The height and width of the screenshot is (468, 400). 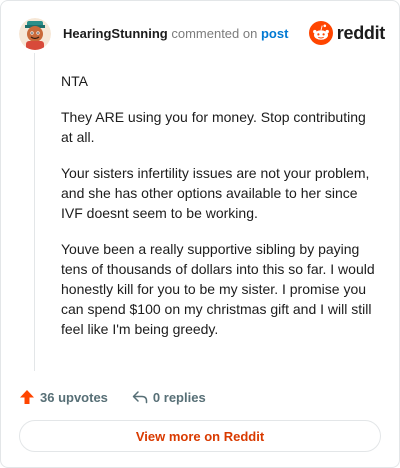 I want to click on snoo-avatar-icon, so click(x=35, y=34).